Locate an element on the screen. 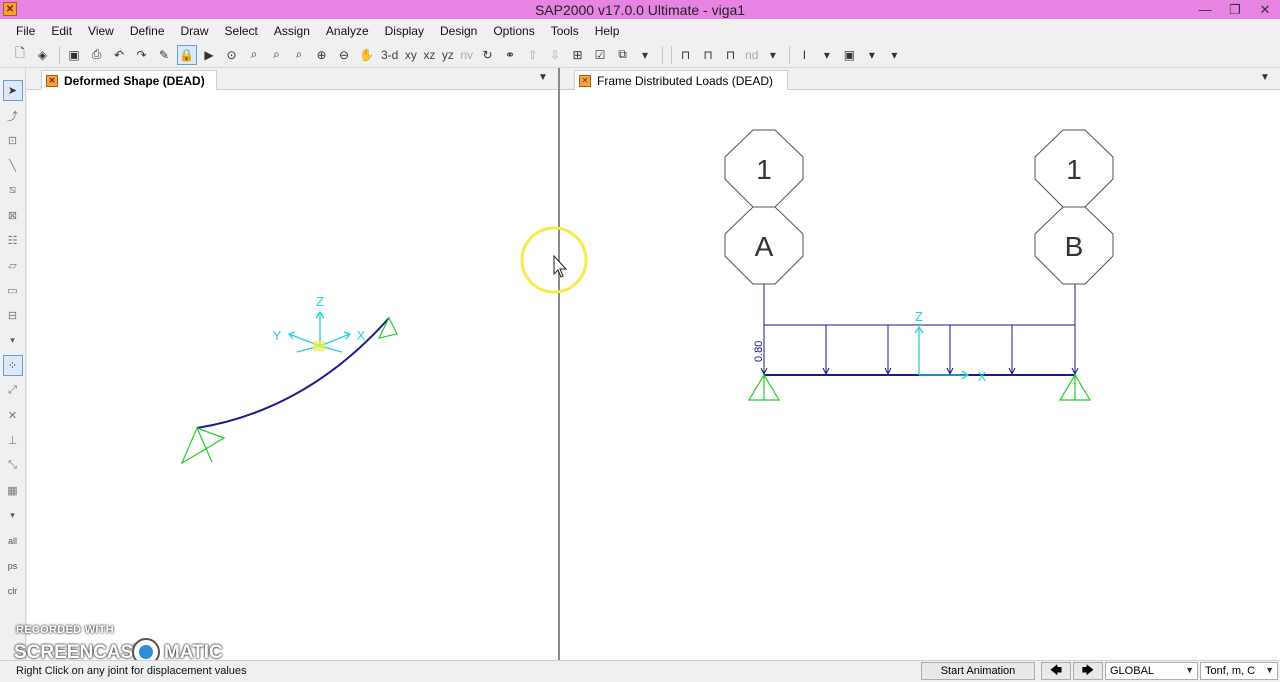 This screenshot has width=1280, height=682. view-nv-button: nv is located at coordinates (466, 55).